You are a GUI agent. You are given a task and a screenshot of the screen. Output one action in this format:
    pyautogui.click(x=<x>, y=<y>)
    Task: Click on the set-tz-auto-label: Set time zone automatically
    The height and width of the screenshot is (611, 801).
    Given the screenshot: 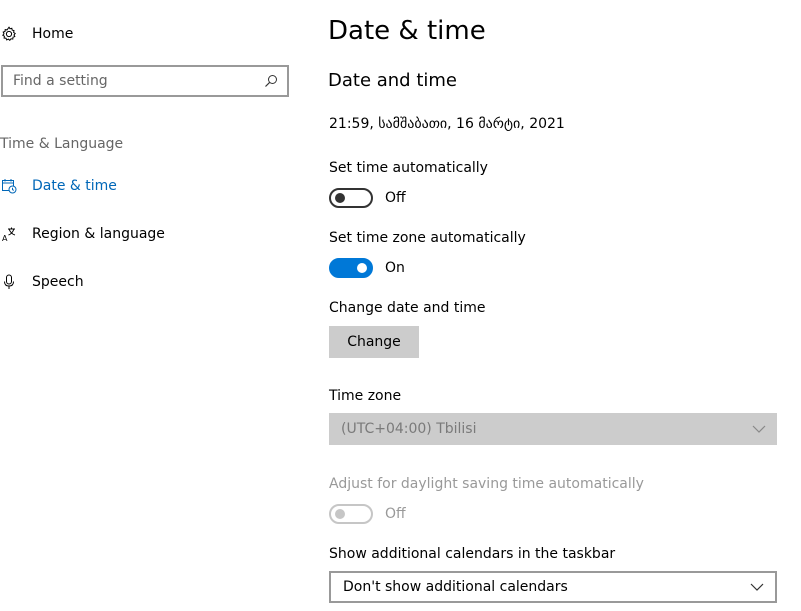 What is the action you would take?
    pyautogui.click(x=427, y=238)
    